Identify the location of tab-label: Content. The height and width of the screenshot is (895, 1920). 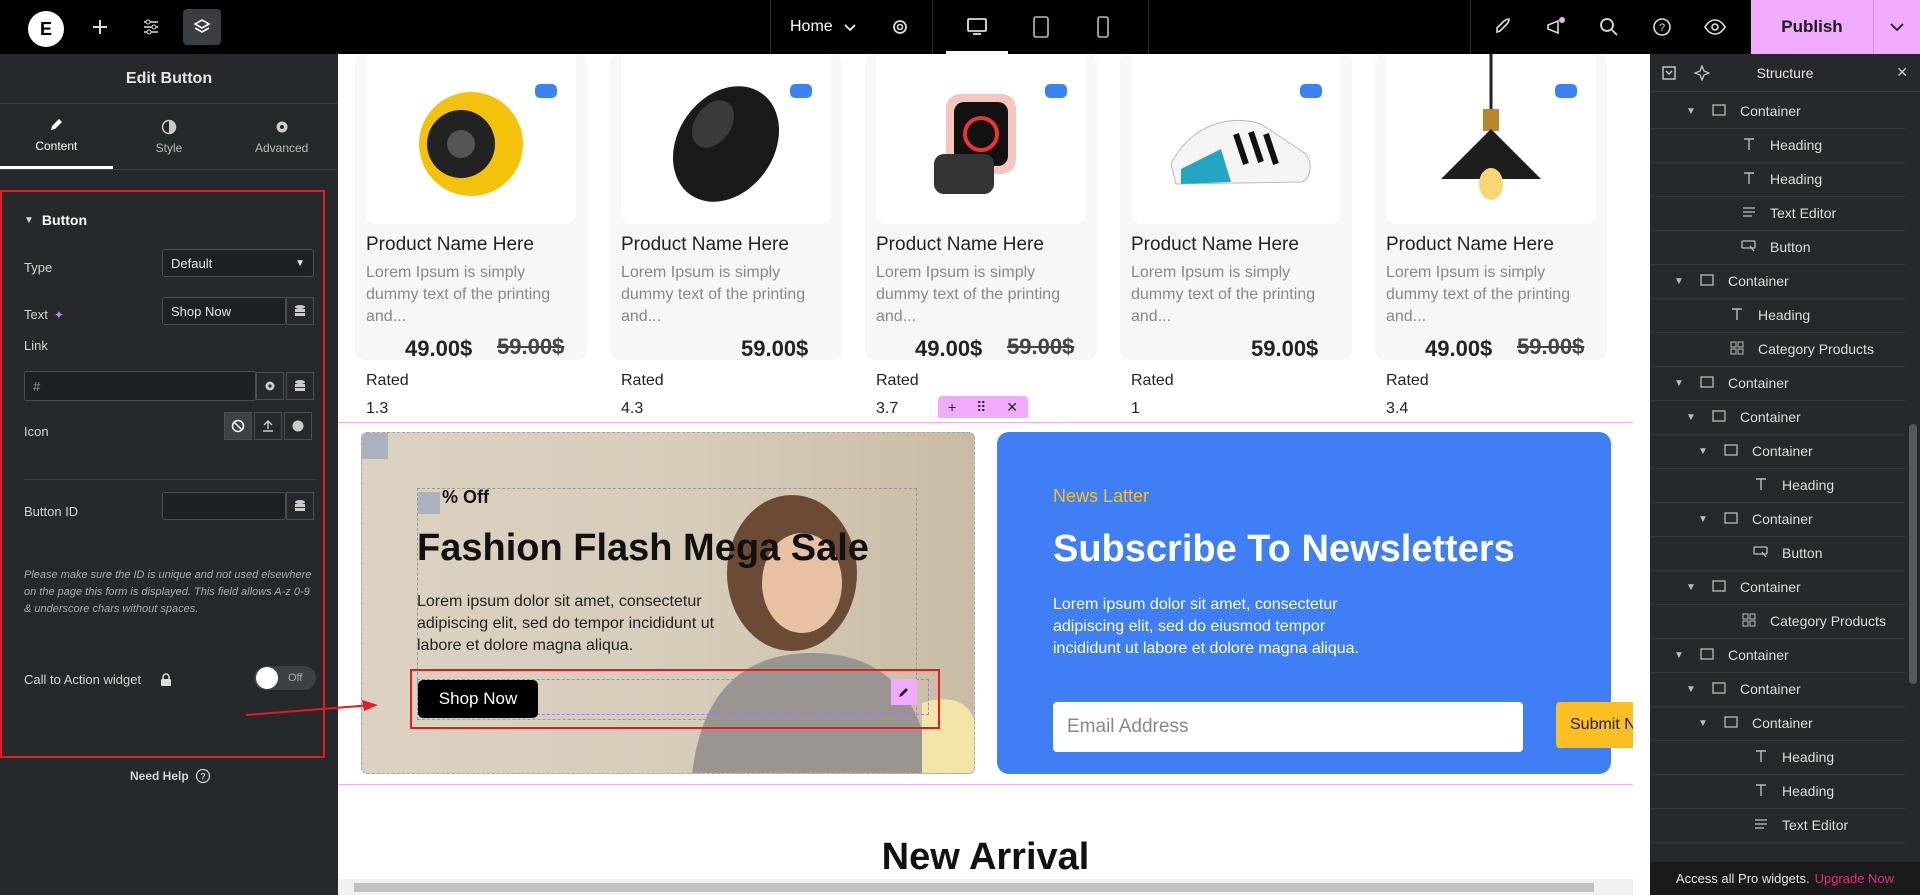
(56, 146).